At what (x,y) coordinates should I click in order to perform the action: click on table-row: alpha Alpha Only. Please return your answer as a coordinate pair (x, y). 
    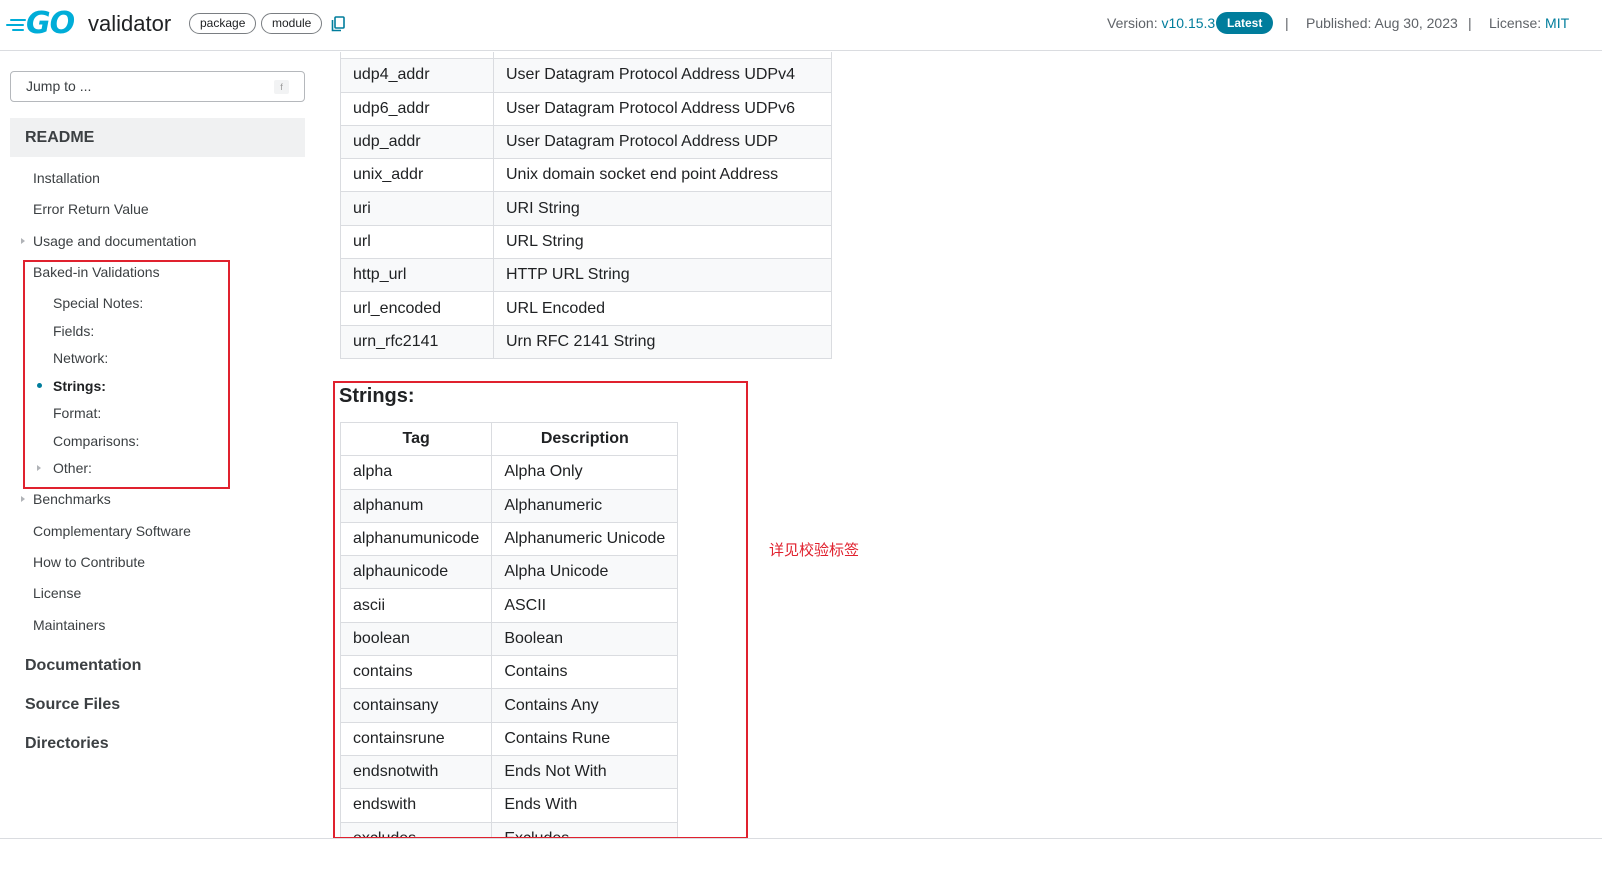
    Looking at the image, I should click on (509, 472).